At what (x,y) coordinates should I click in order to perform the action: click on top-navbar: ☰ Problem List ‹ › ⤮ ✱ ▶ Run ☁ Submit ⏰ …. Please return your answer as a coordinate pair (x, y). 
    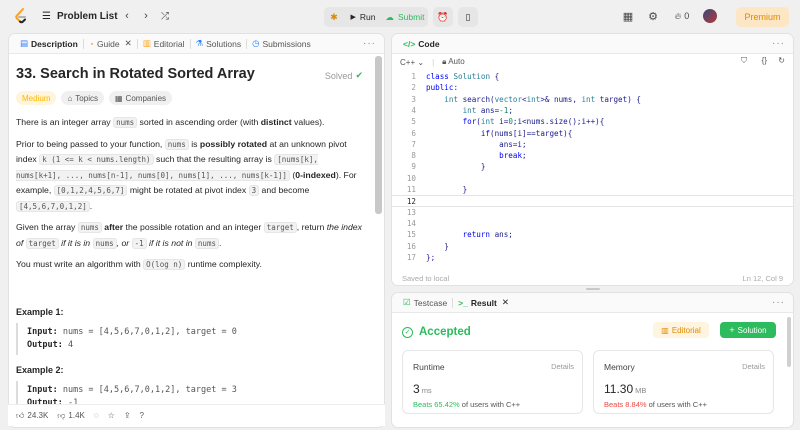
    Looking at the image, I should click on (400, 16).